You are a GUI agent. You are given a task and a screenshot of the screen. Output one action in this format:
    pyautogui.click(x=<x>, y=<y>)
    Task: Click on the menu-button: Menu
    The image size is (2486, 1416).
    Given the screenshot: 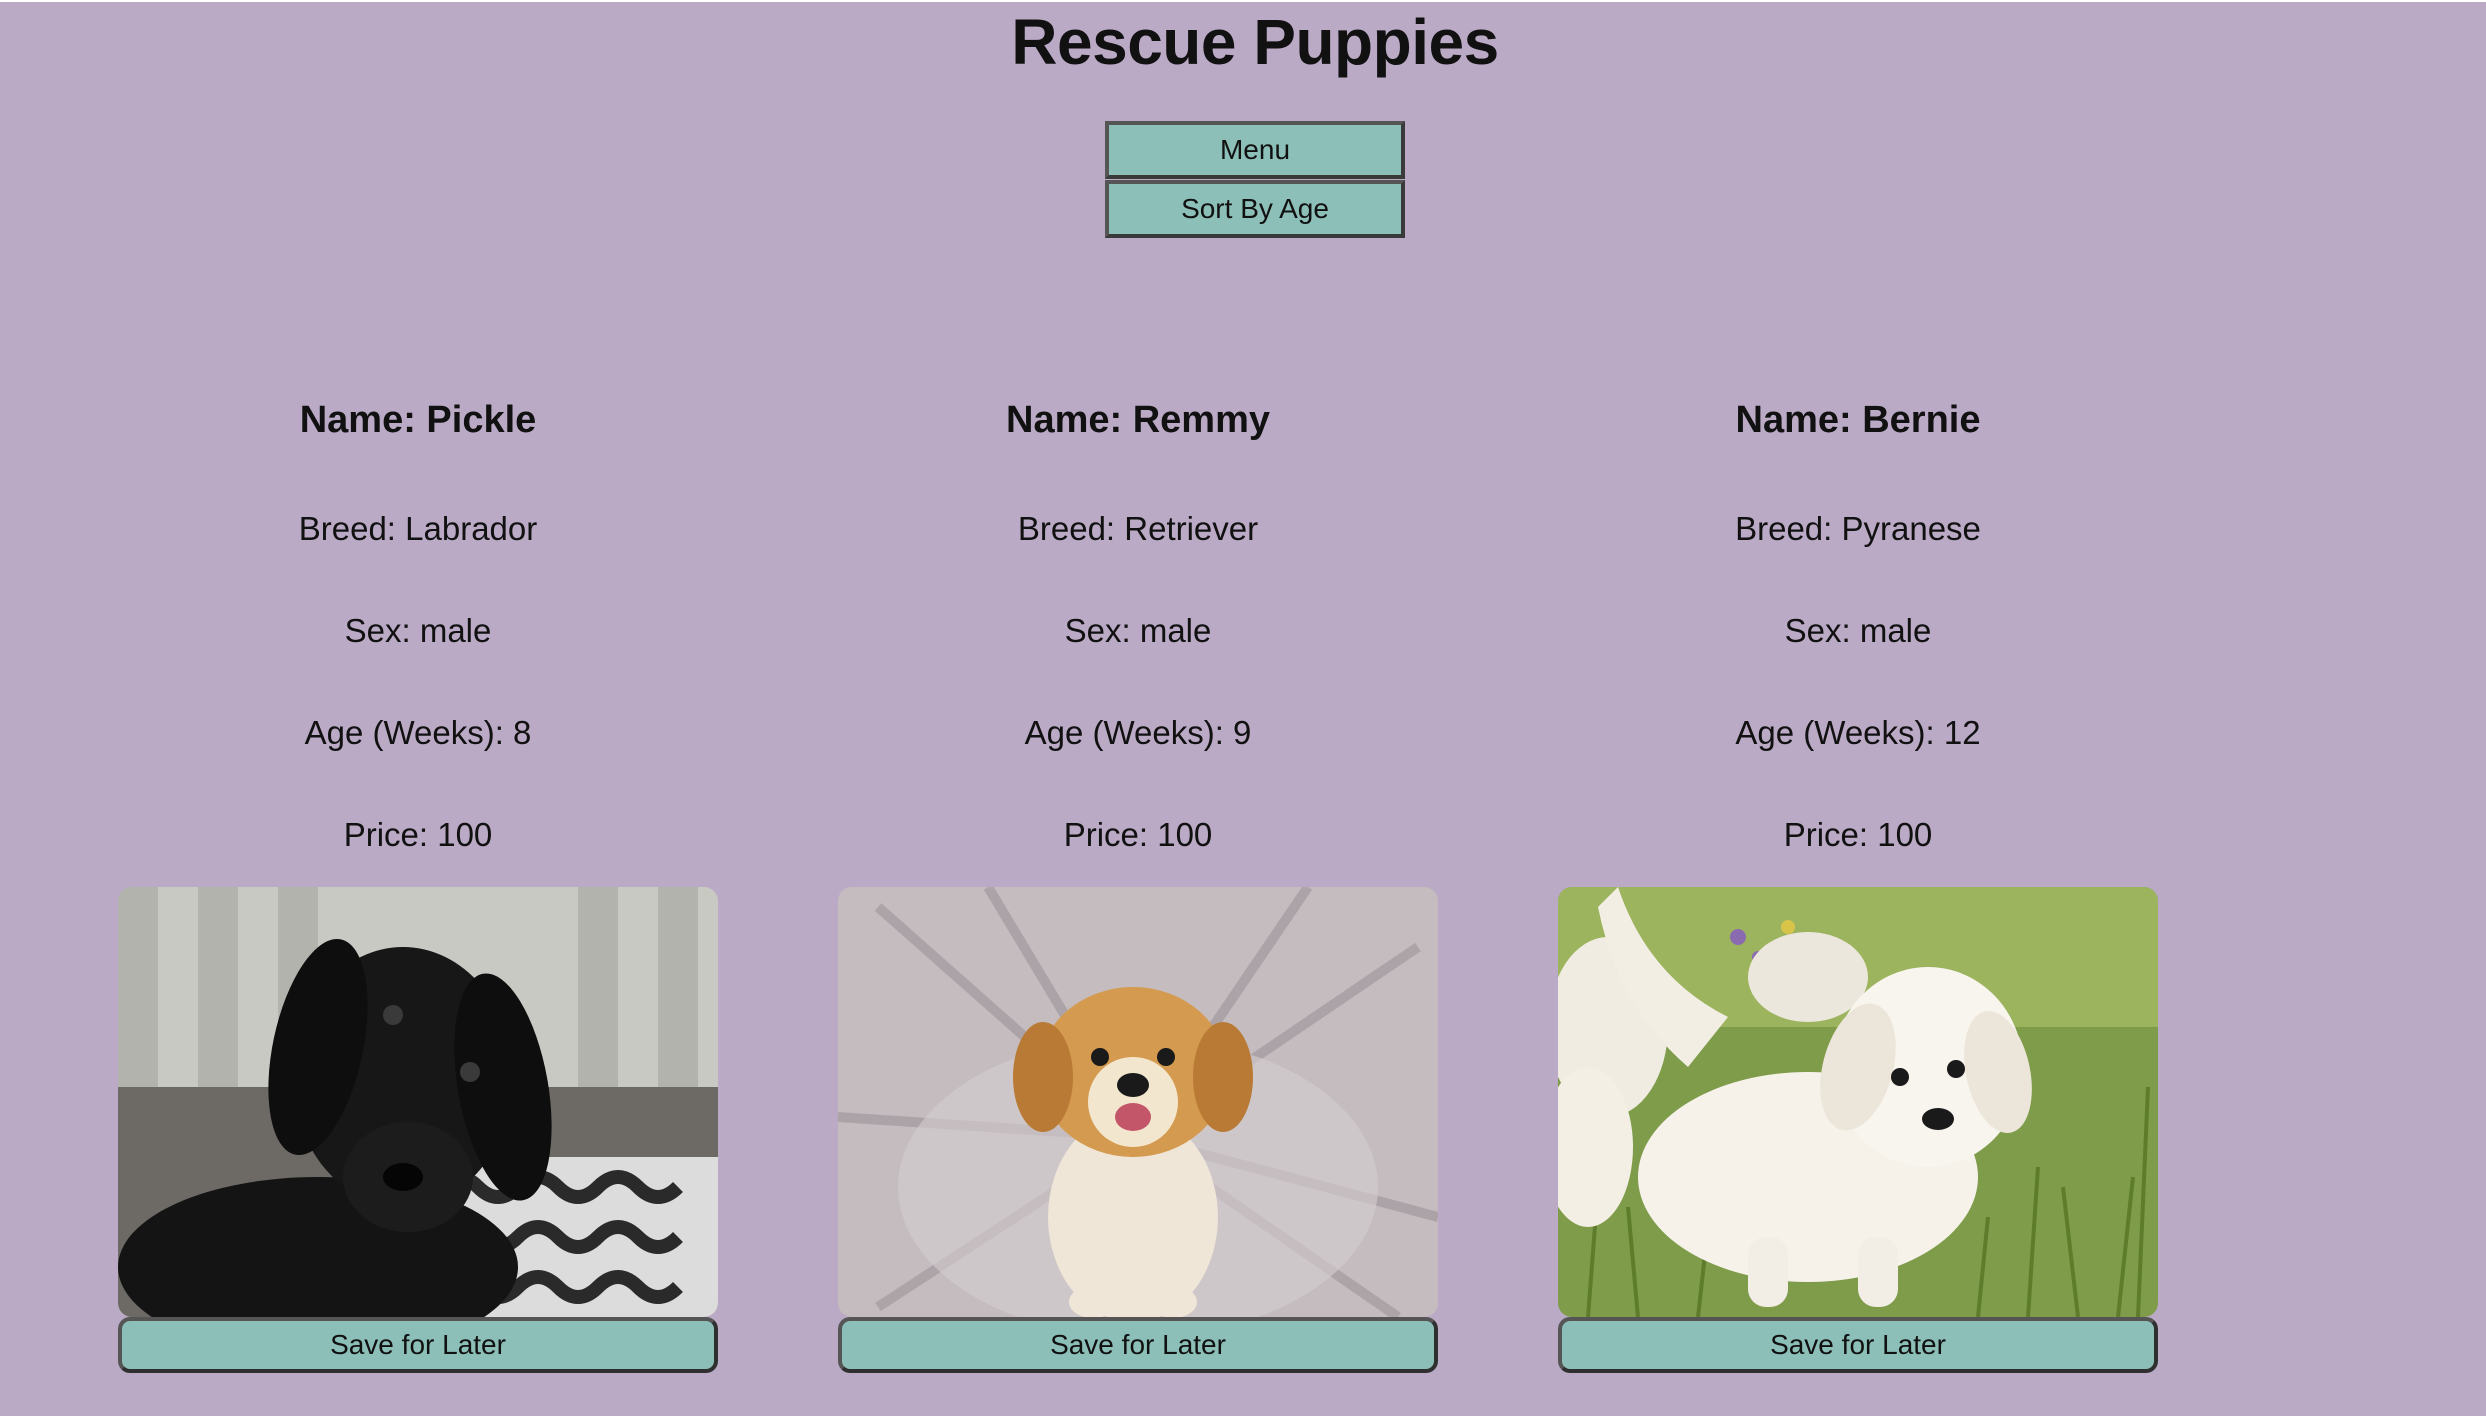 What is the action you would take?
    pyautogui.click(x=1255, y=150)
    